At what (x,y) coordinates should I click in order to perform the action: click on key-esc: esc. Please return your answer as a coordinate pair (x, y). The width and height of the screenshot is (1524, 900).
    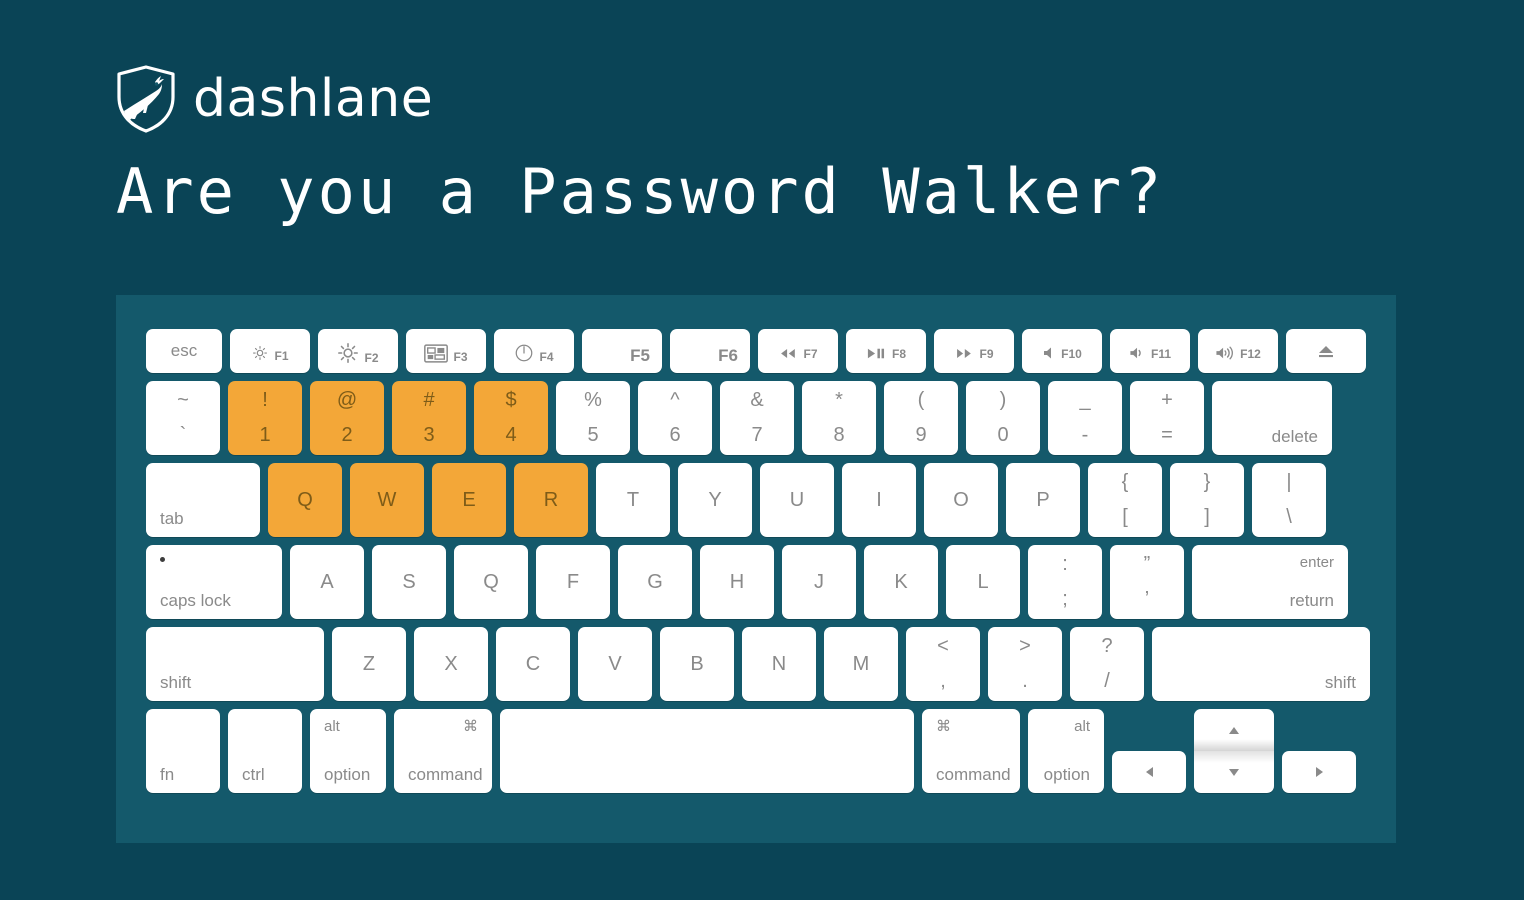
    Looking at the image, I should click on (184, 351).